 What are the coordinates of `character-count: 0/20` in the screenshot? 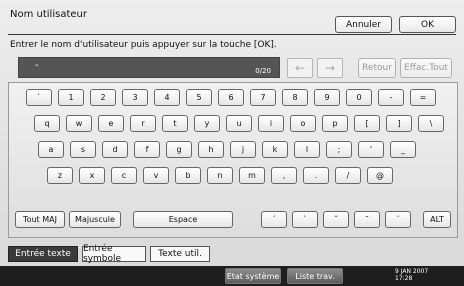 It's located at (263, 71).